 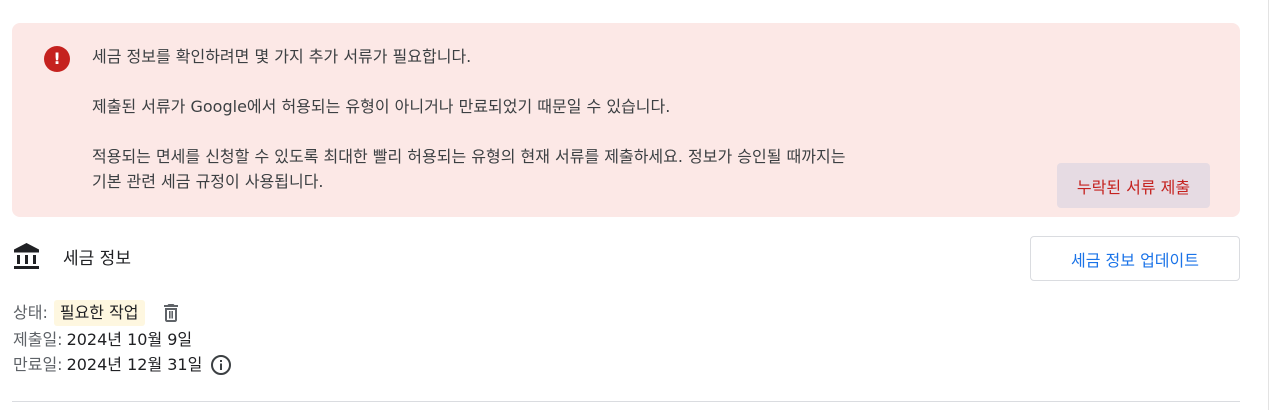 What do you see at coordinates (221, 365) in the screenshot?
I see `info-icon` at bounding box center [221, 365].